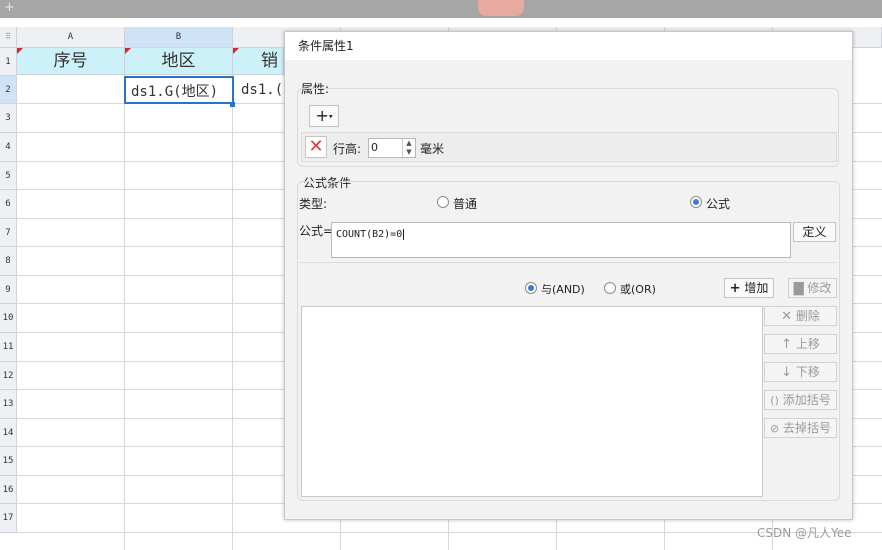  I want to click on type-normal-radio, so click(443, 202).